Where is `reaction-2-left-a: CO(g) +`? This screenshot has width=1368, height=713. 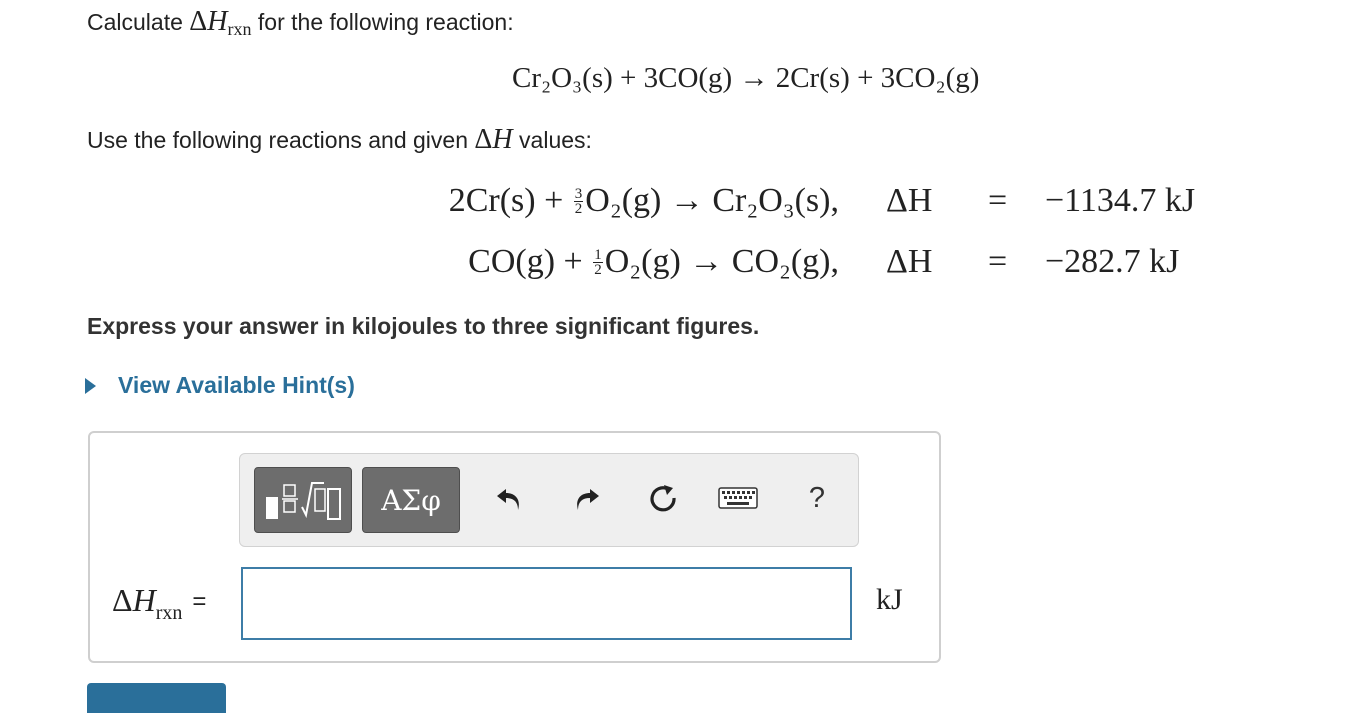
reaction-2-left-a: CO(g) + is located at coordinates (530, 261).